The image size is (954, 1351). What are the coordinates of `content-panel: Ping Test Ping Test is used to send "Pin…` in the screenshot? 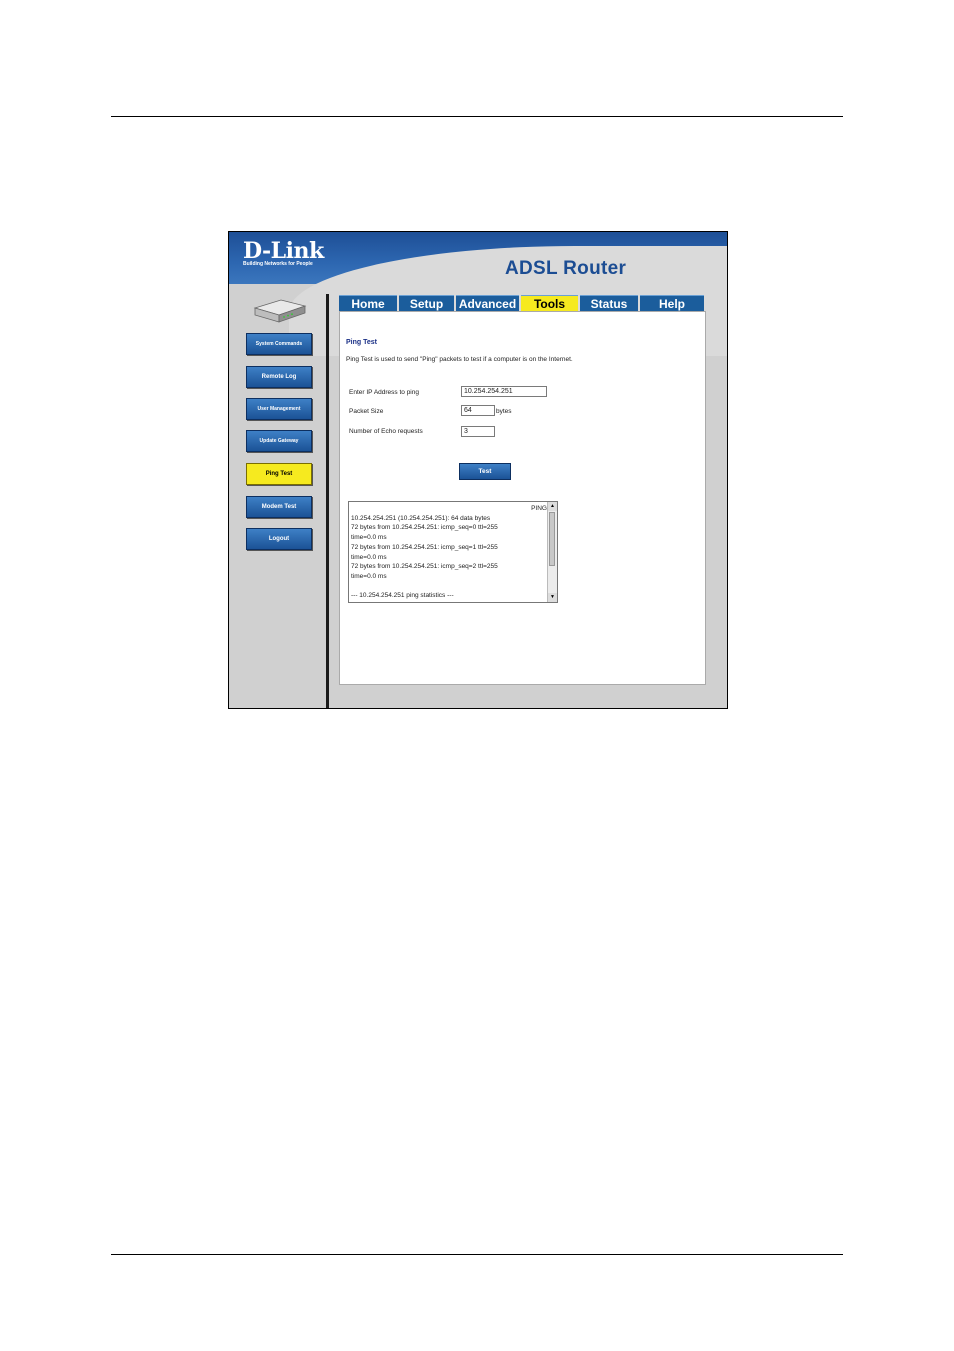 It's located at (522, 498).